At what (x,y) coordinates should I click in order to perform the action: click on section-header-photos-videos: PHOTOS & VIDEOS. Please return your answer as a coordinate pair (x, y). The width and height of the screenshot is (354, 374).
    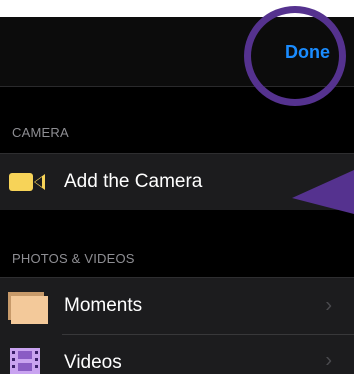
    Looking at the image, I should click on (73, 258).